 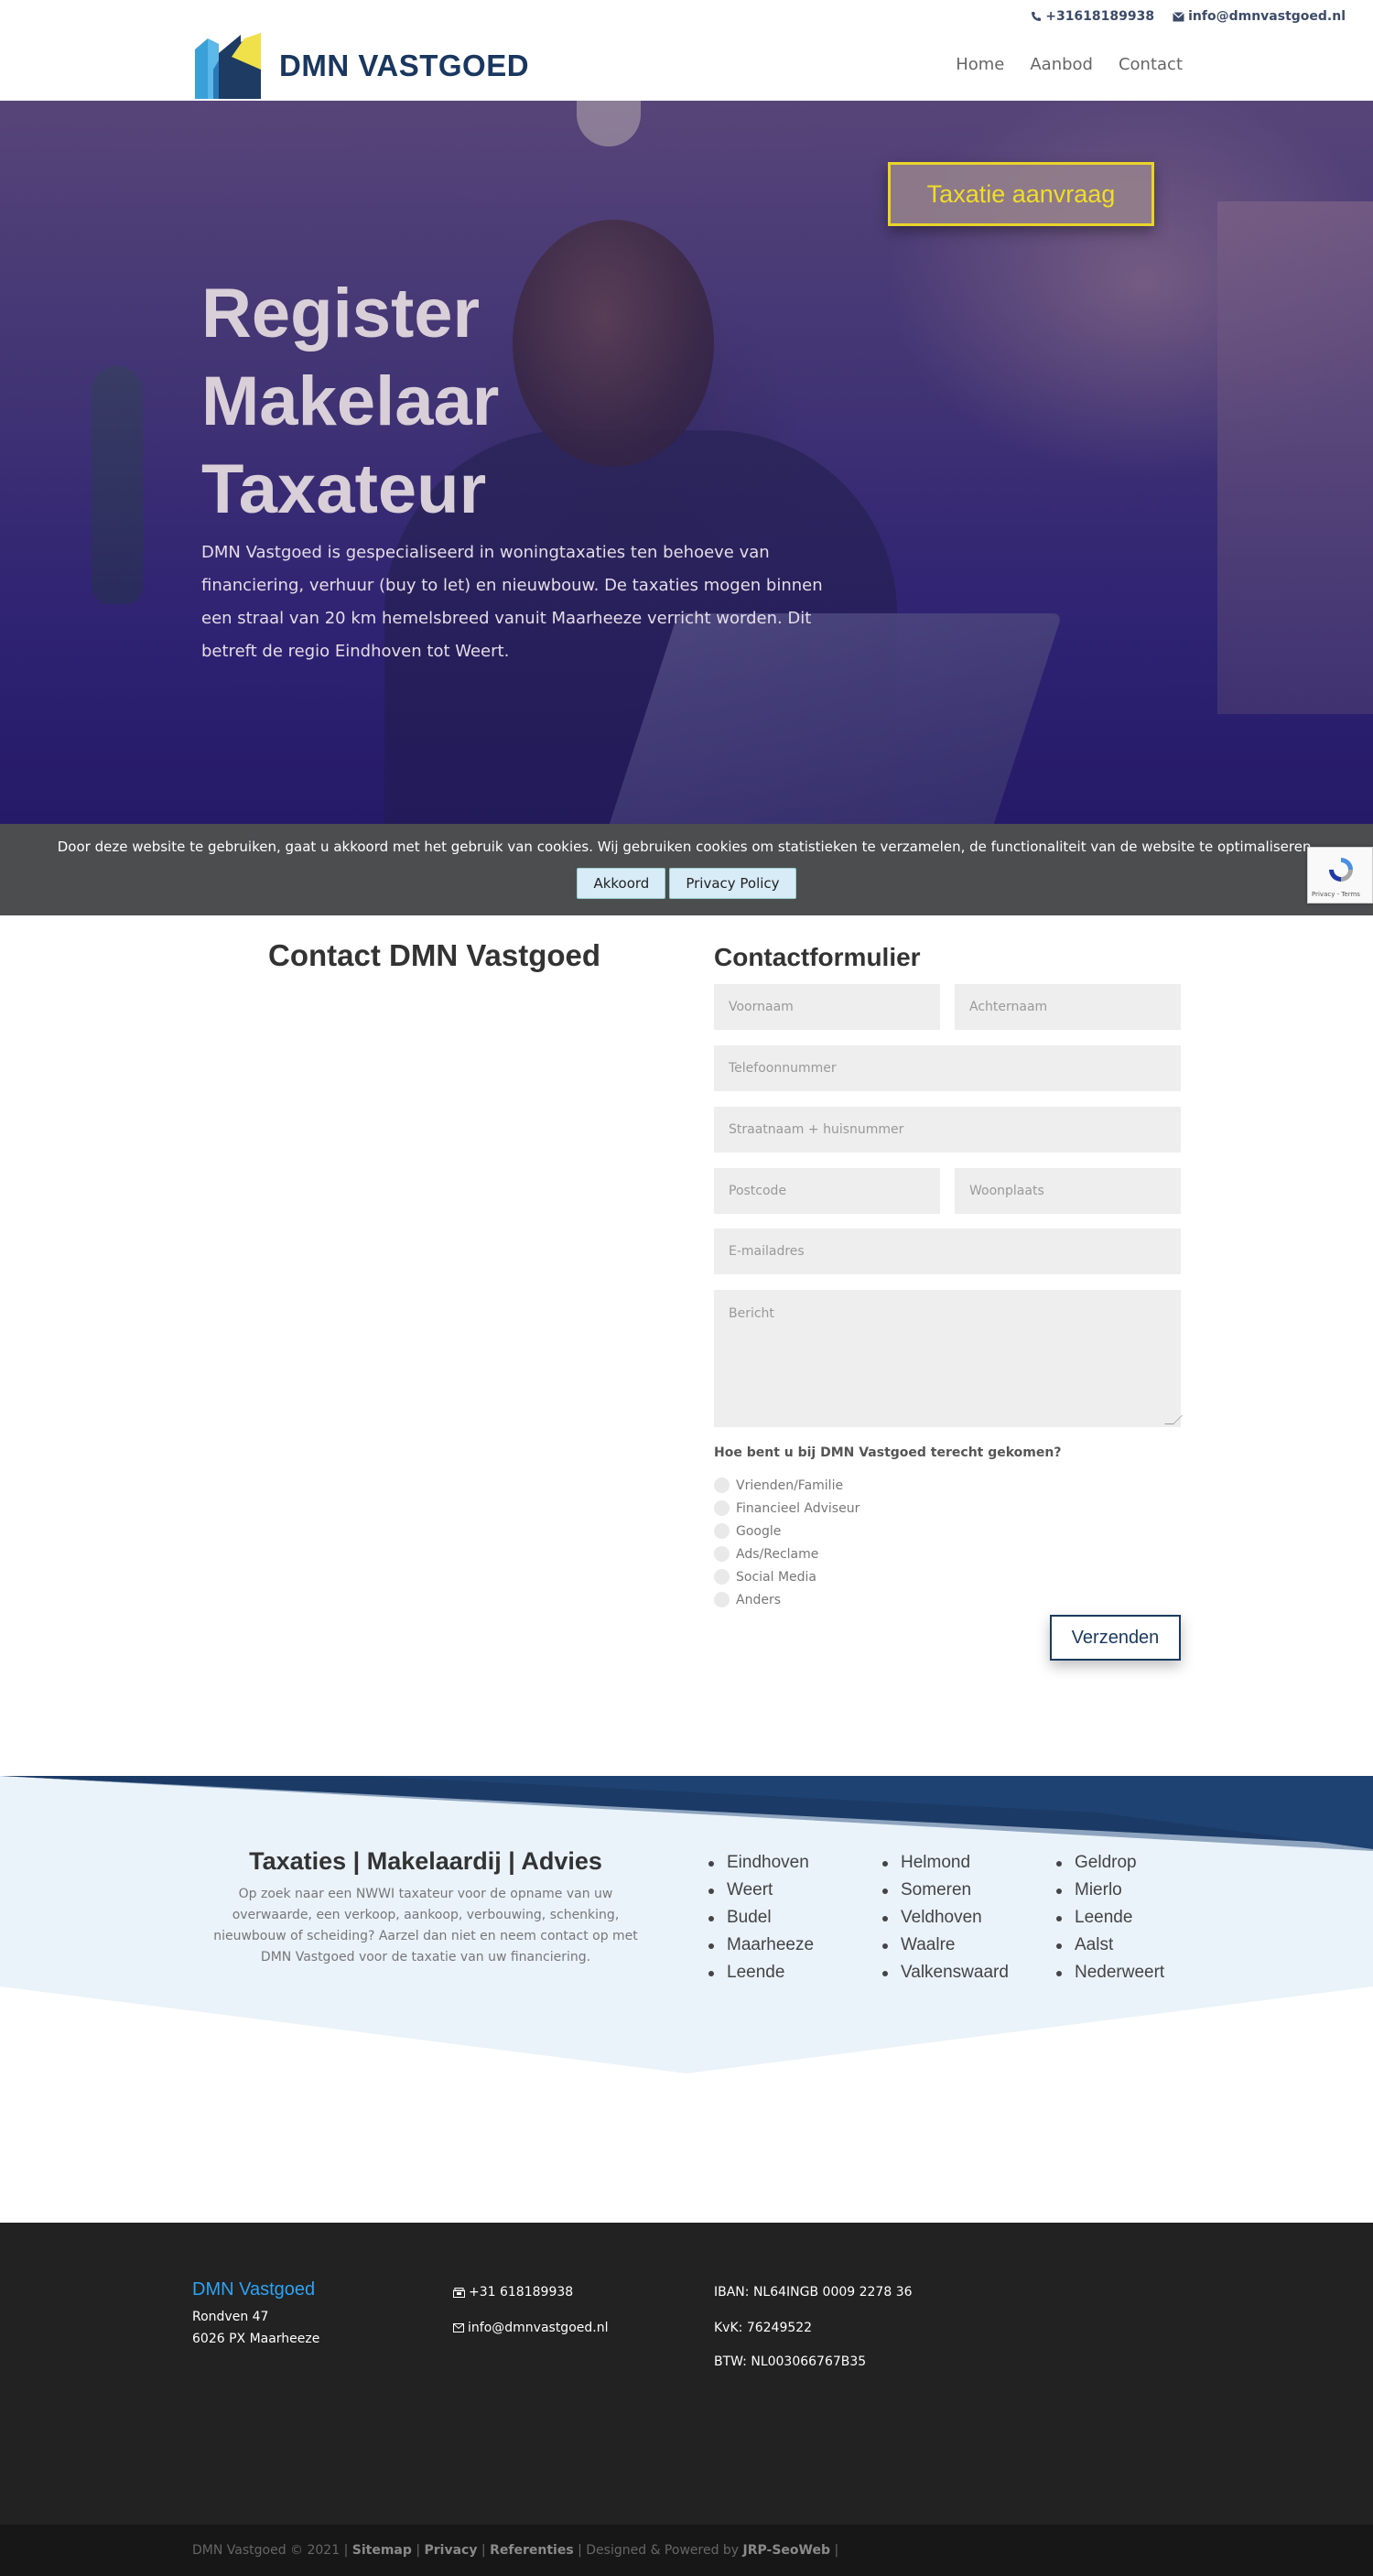 What do you see at coordinates (1110, 1973) in the screenshot?
I see `list-item: Nederweert` at bounding box center [1110, 1973].